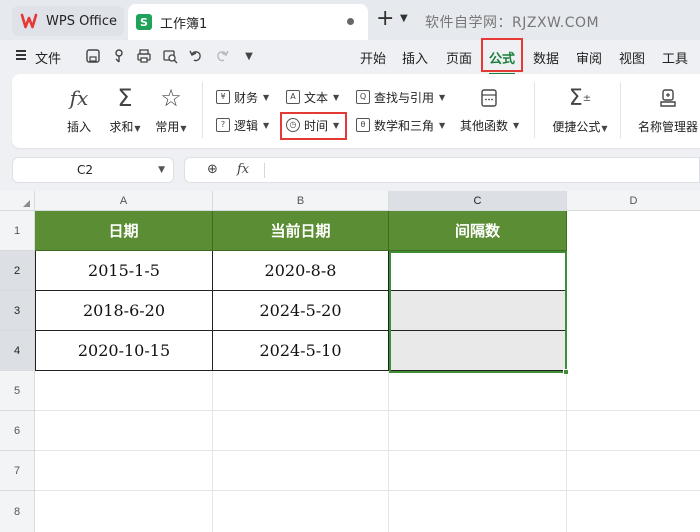  Describe the element at coordinates (264, 170) in the screenshot. I see `formula-divider` at that location.